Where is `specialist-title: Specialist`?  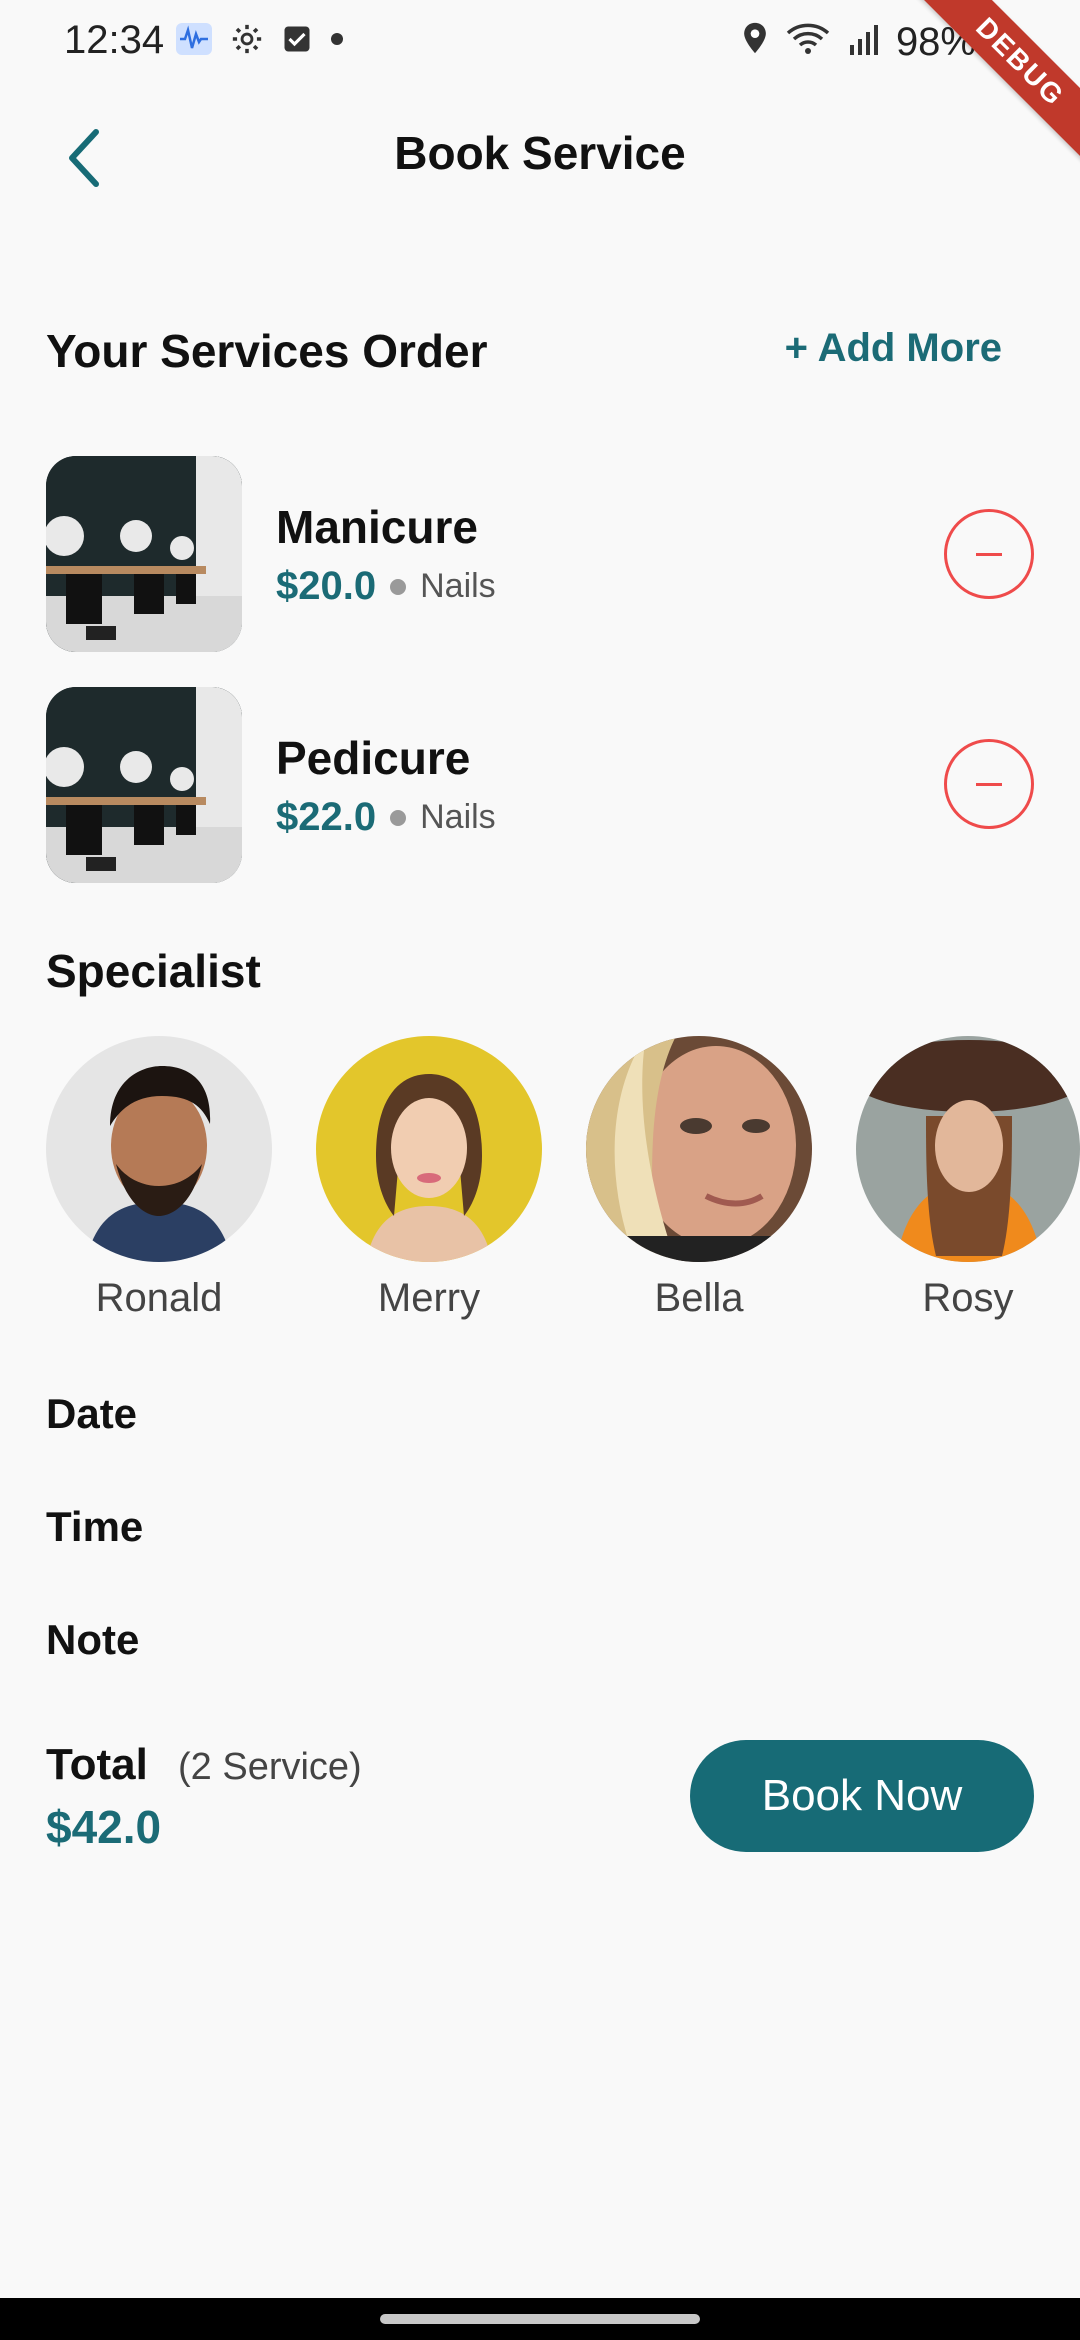 specialist-title: Specialist is located at coordinates (153, 971).